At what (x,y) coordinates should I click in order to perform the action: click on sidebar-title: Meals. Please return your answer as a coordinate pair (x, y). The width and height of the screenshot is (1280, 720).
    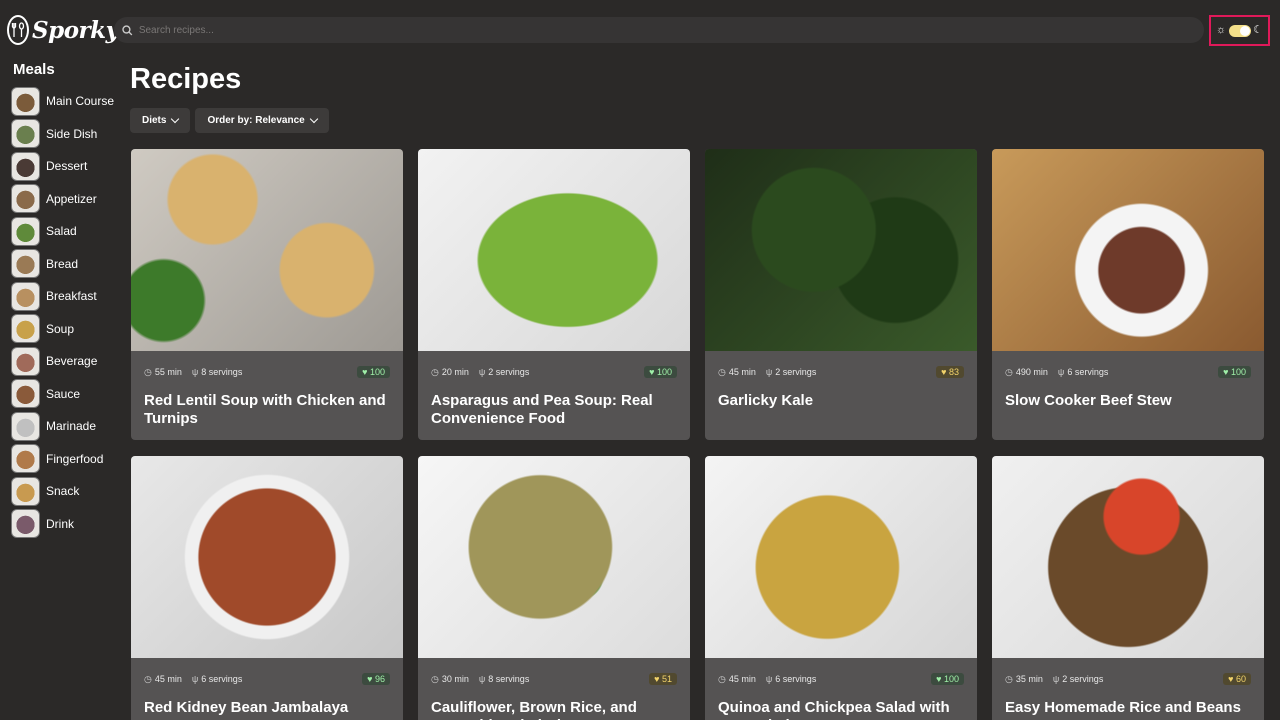
    Looking at the image, I should click on (34, 69).